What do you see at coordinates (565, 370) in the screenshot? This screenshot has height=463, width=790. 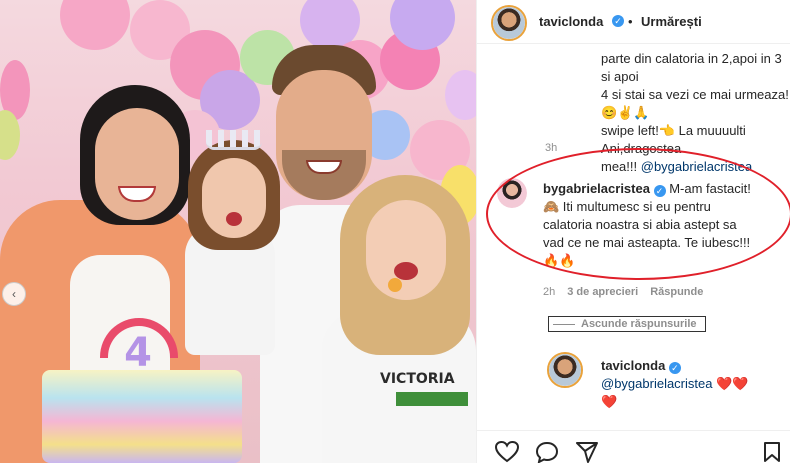 I see `reply-avatar` at bounding box center [565, 370].